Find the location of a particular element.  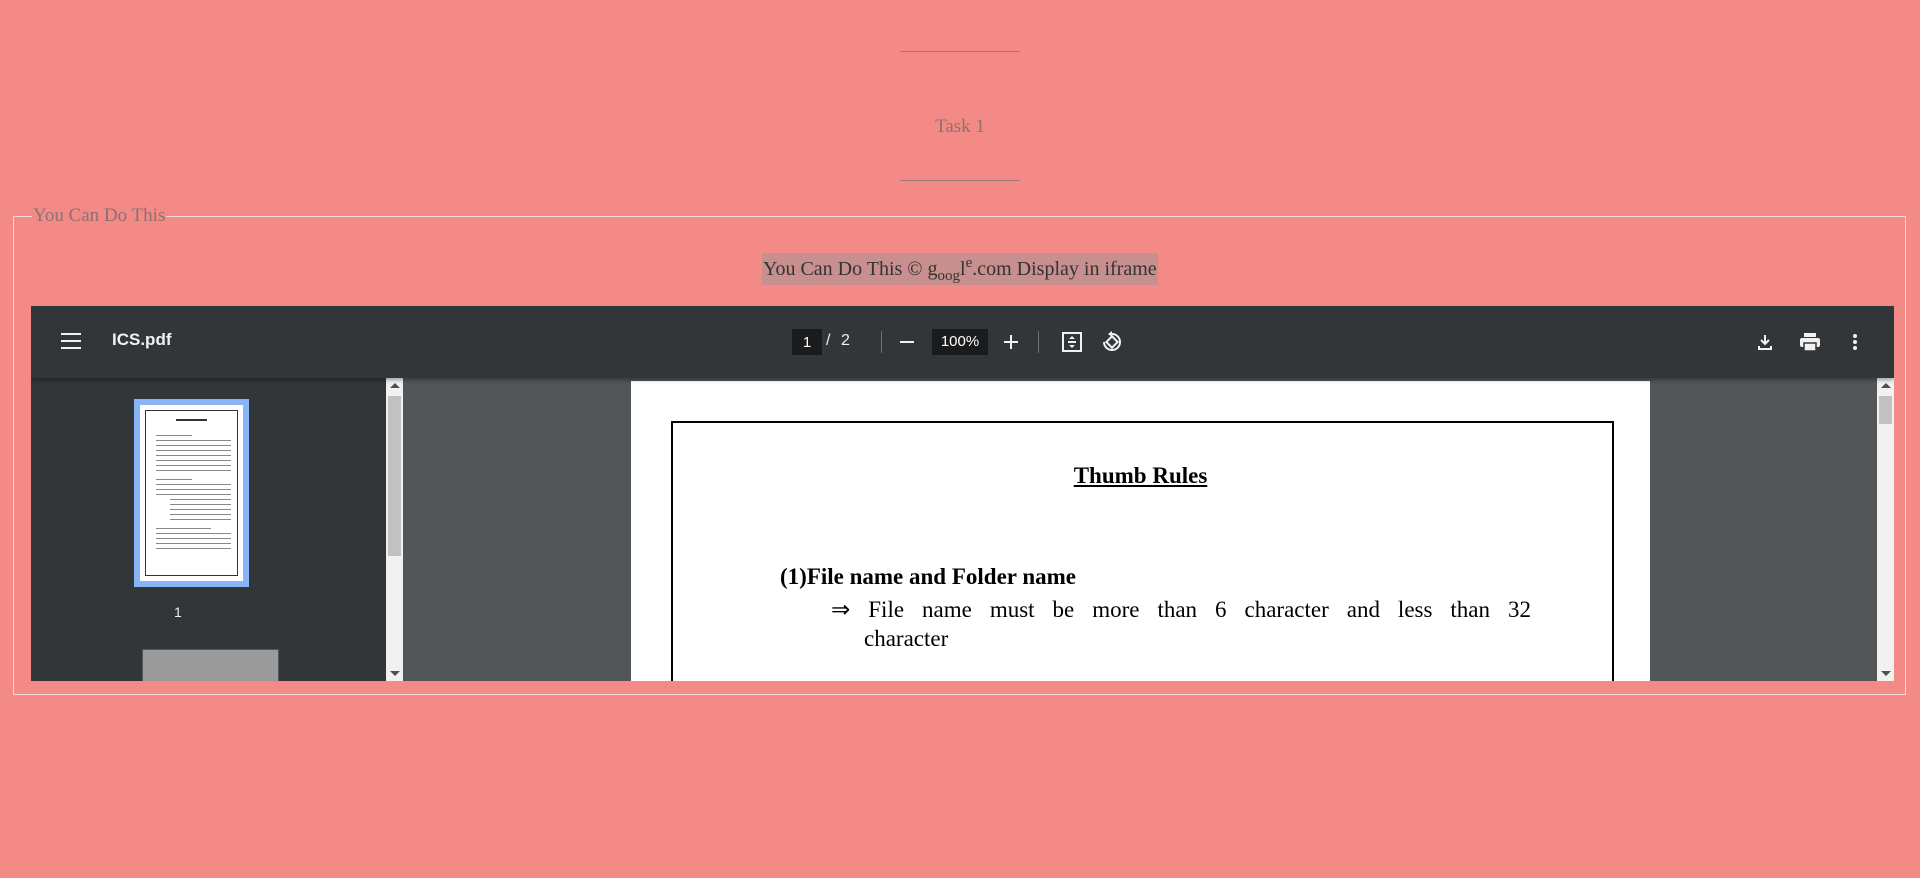

zoom-in-button is located at coordinates (1011, 342).